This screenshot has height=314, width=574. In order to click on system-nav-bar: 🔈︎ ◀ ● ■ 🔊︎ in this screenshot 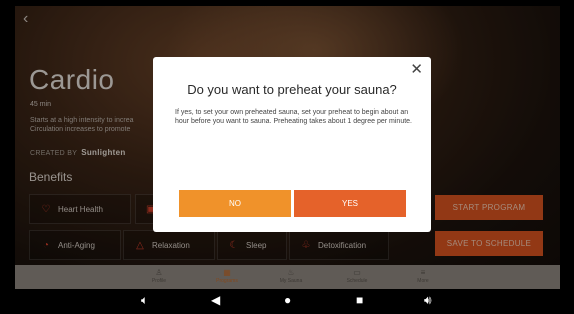, I will do `click(287, 301)`.